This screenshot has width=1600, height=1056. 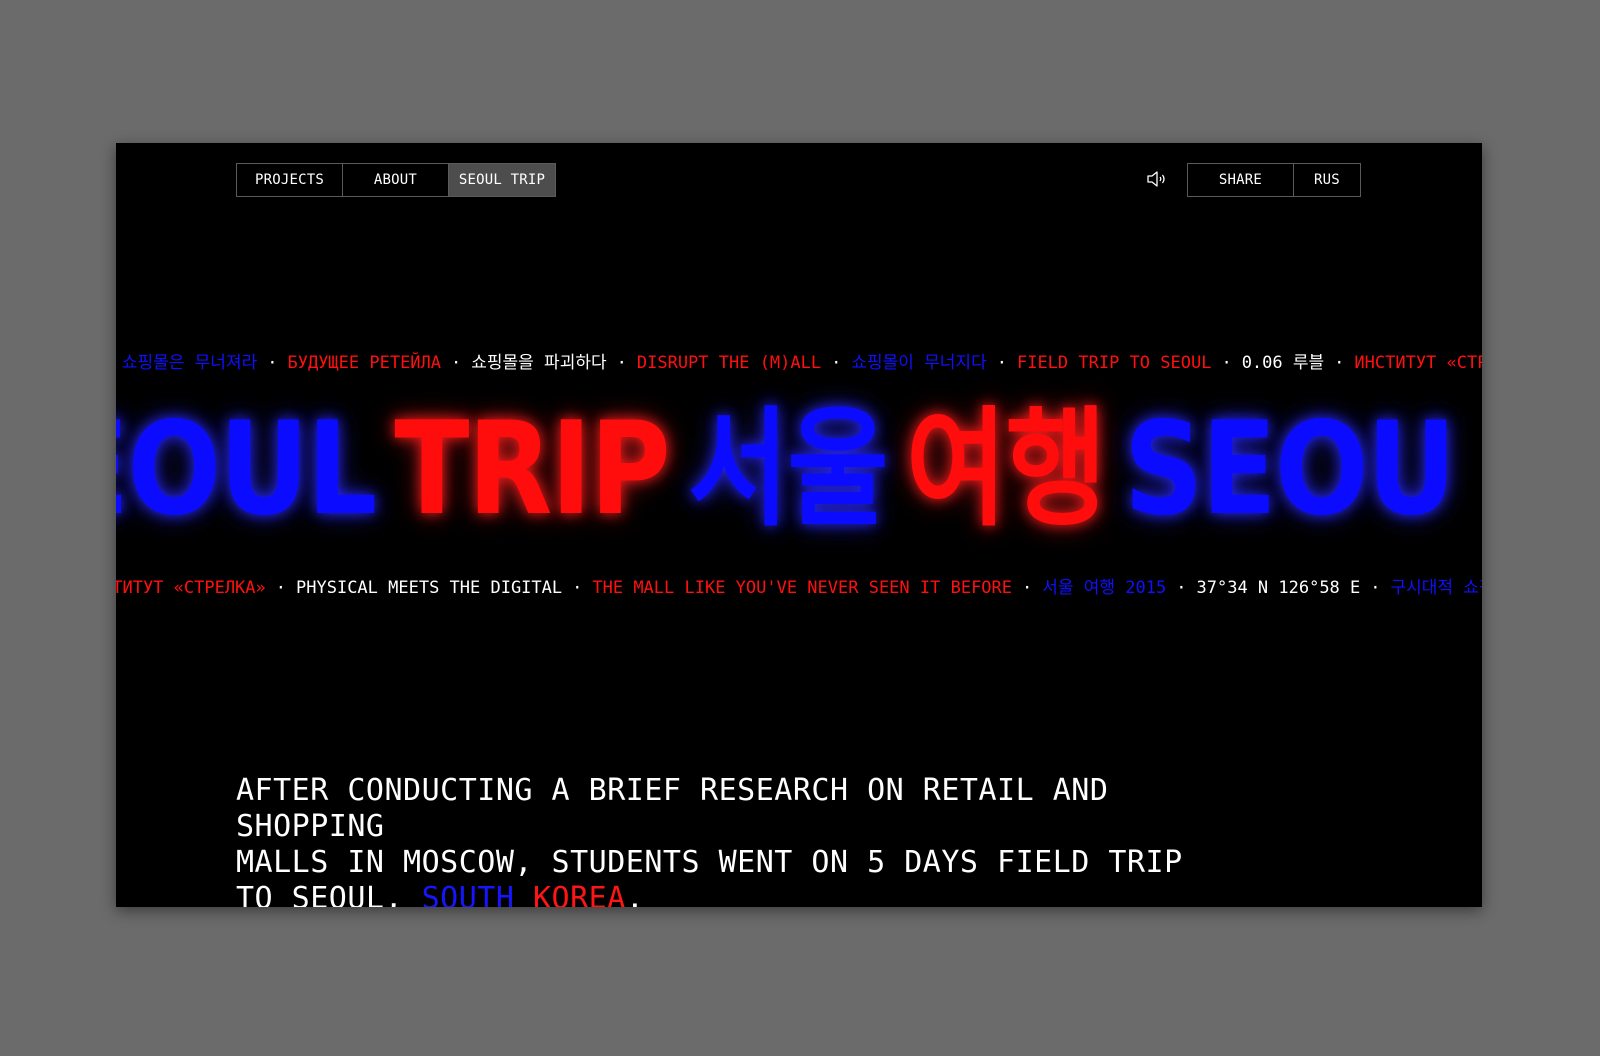 I want to click on ticker-item: 0.06 루블, so click(x=1283, y=363).